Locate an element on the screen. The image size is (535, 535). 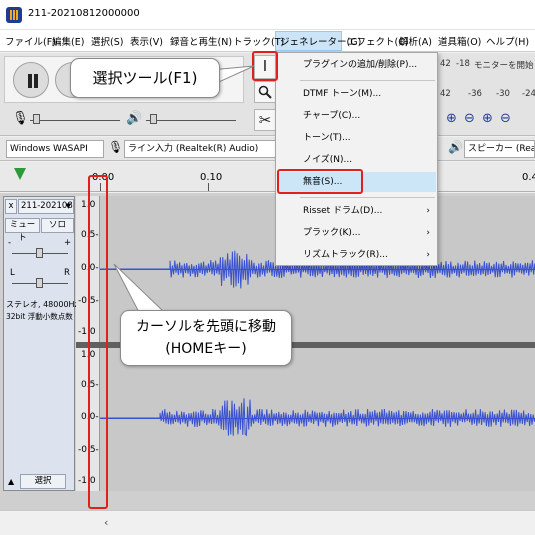
scissors-icon: ✂ is located at coordinates (265, 120).